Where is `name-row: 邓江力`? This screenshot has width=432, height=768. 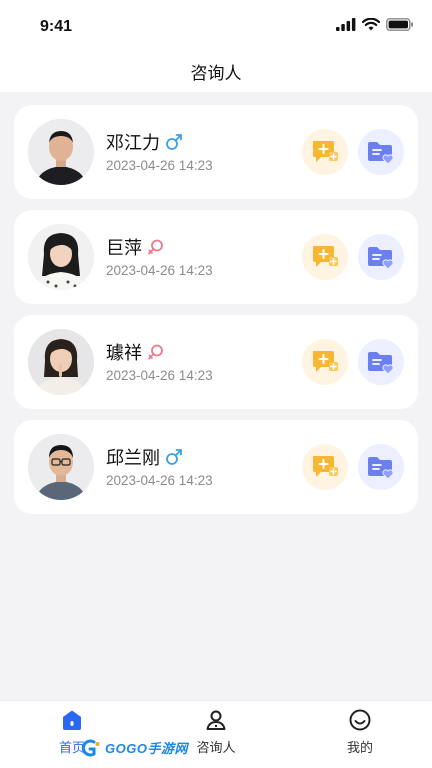 name-row: 邓江力 is located at coordinates (144, 142).